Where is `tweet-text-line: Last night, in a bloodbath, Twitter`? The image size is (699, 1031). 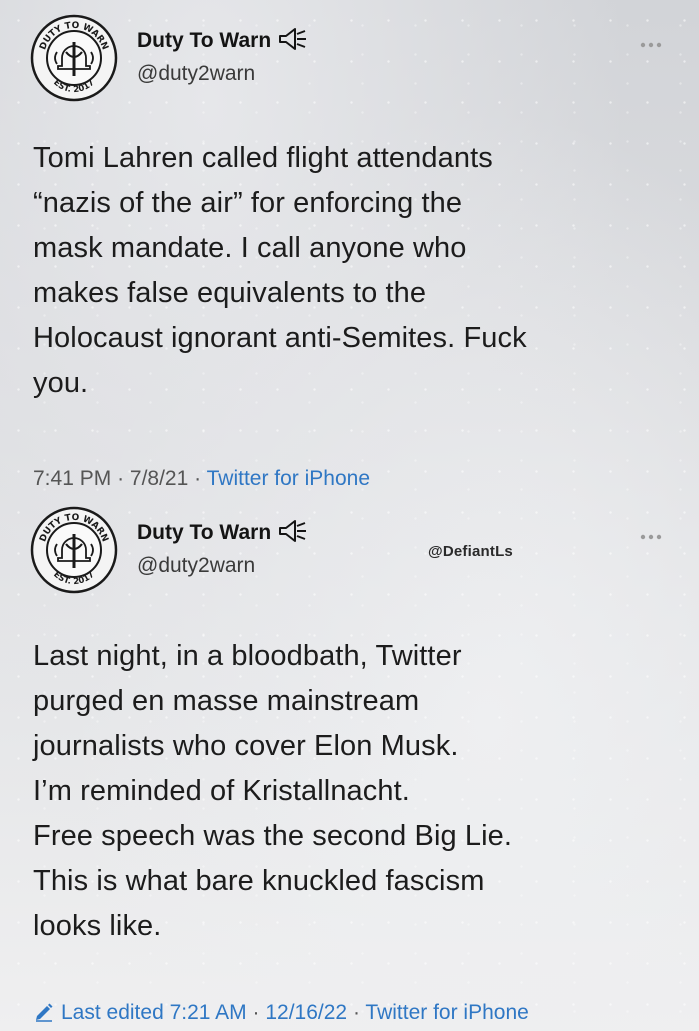
tweet-text-line: Last night, in a bloodbath, Twitter is located at coordinates (247, 656).